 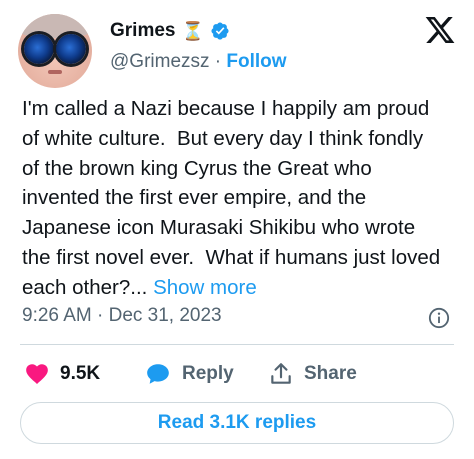 I want to click on reply-label: Reply, so click(x=208, y=373).